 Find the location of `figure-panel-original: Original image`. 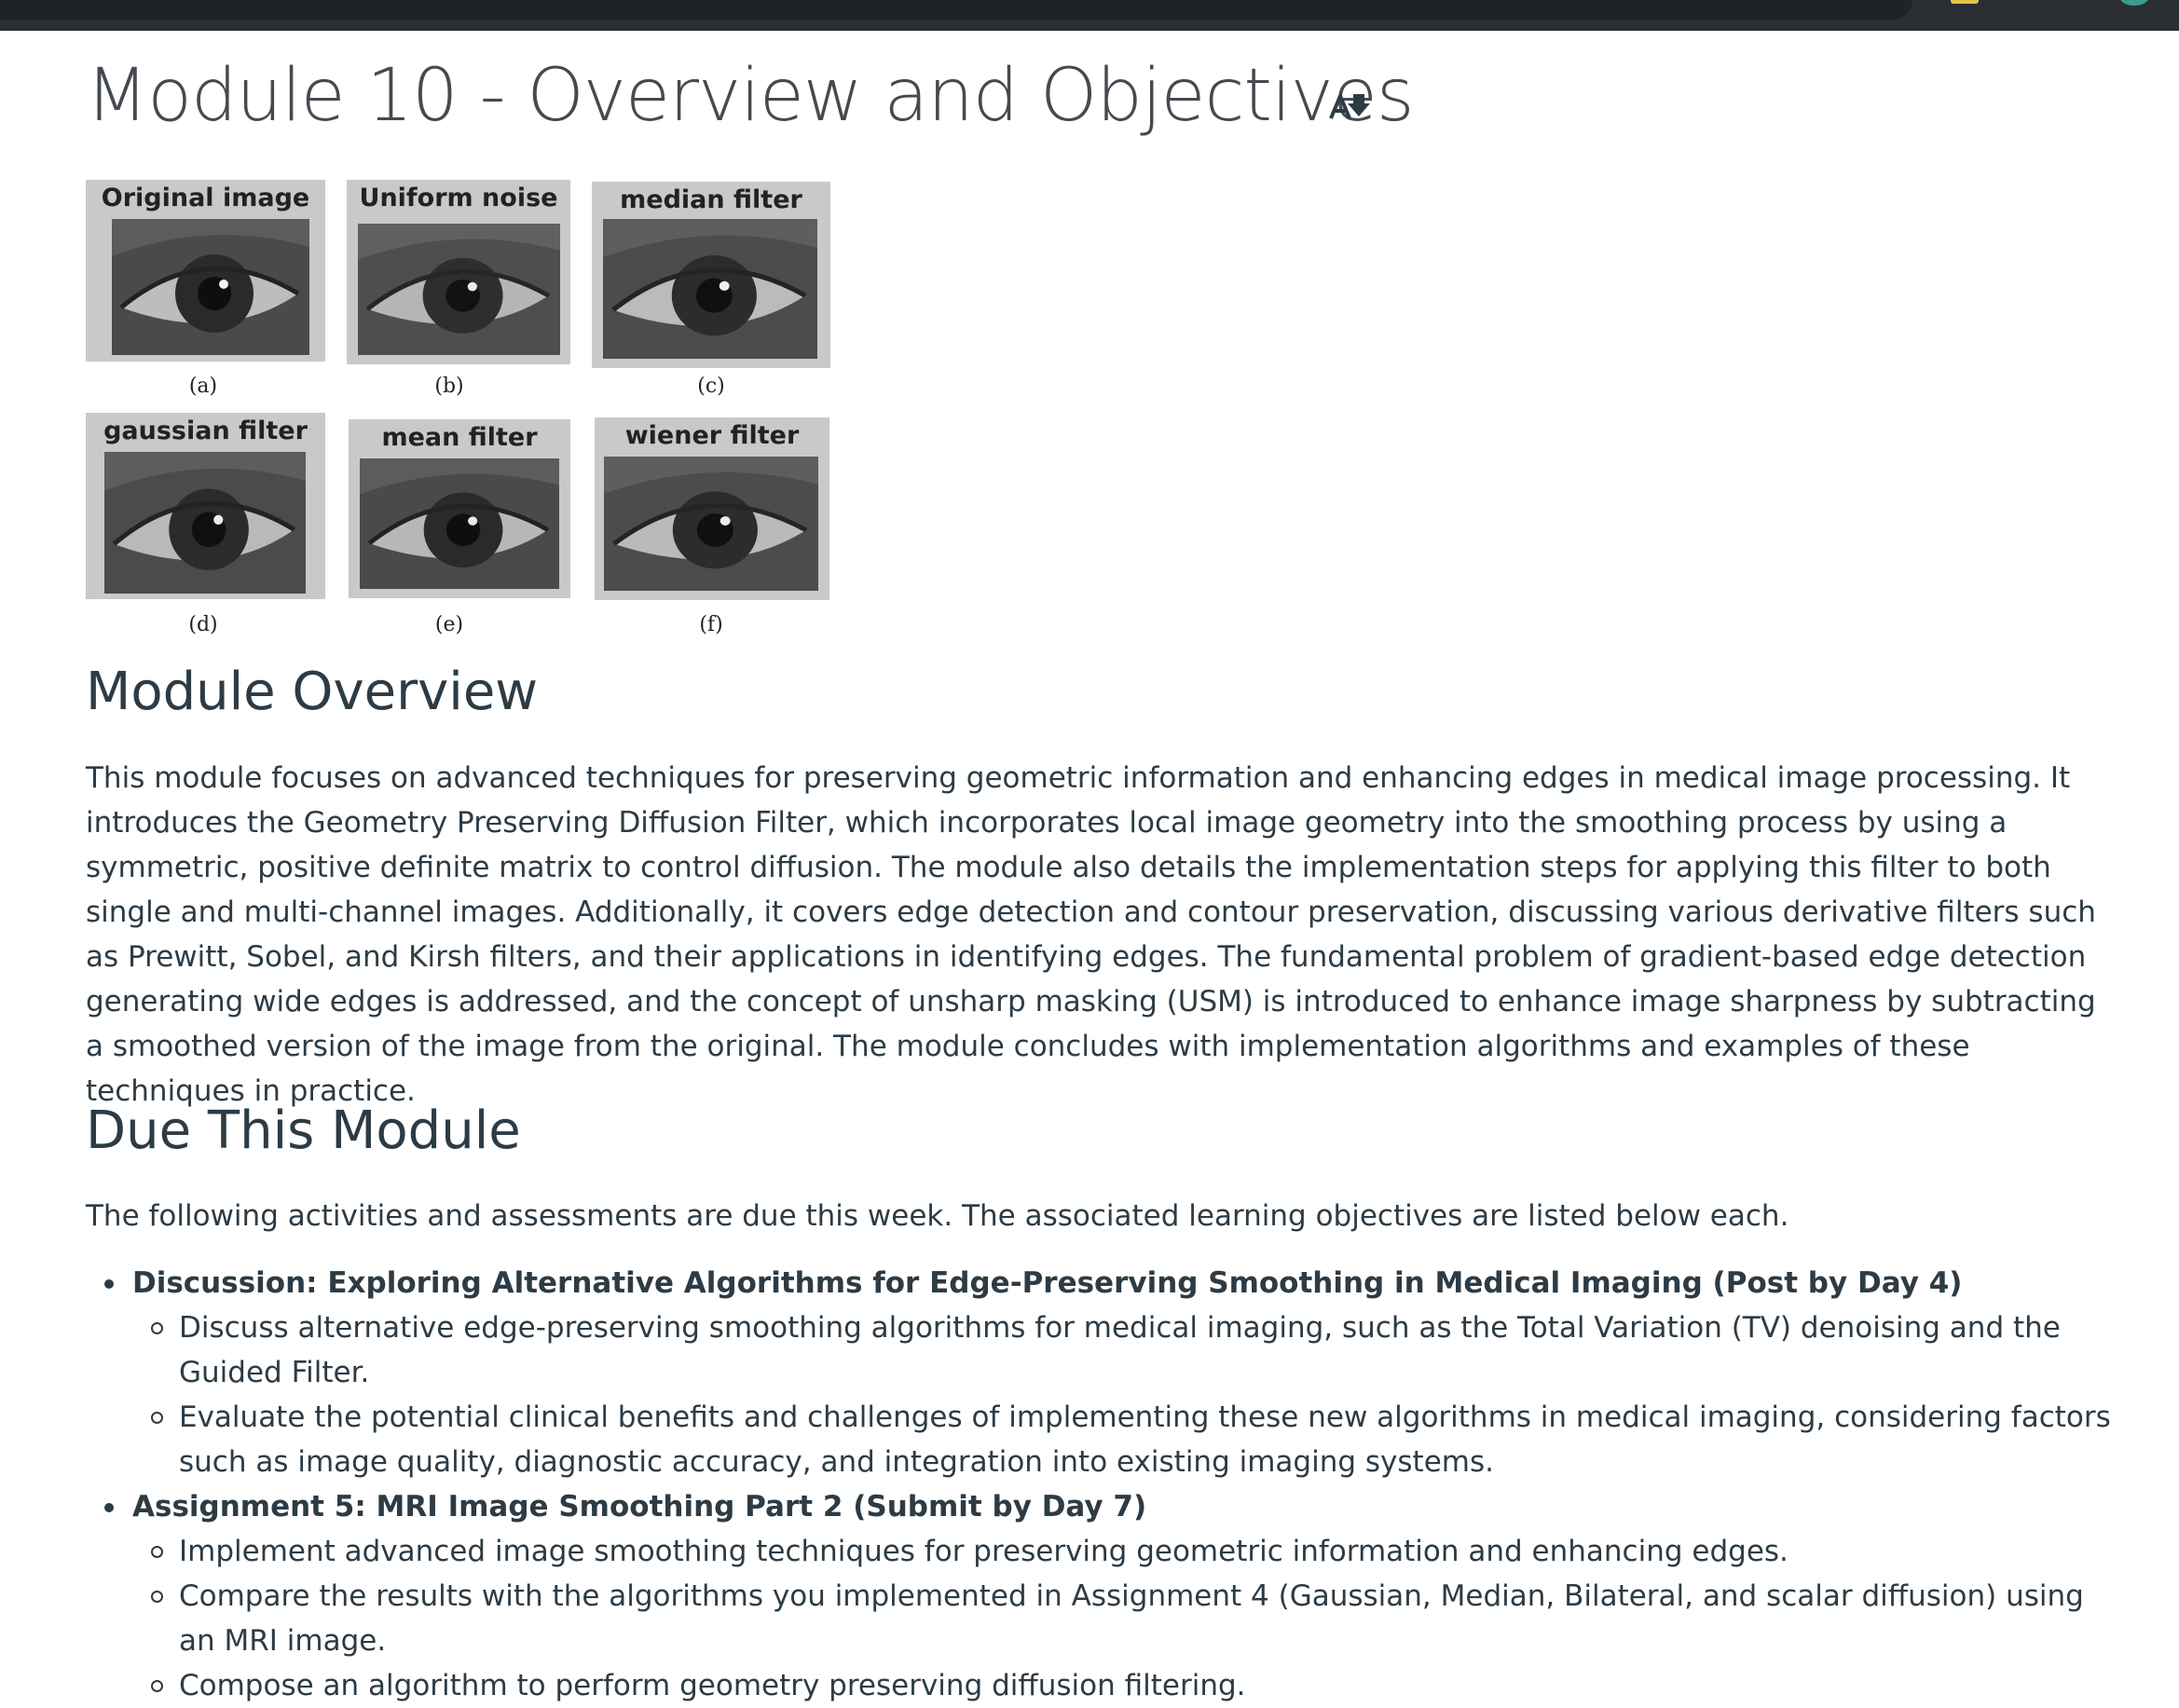

figure-panel-original: Original image is located at coordinates (205, 271).